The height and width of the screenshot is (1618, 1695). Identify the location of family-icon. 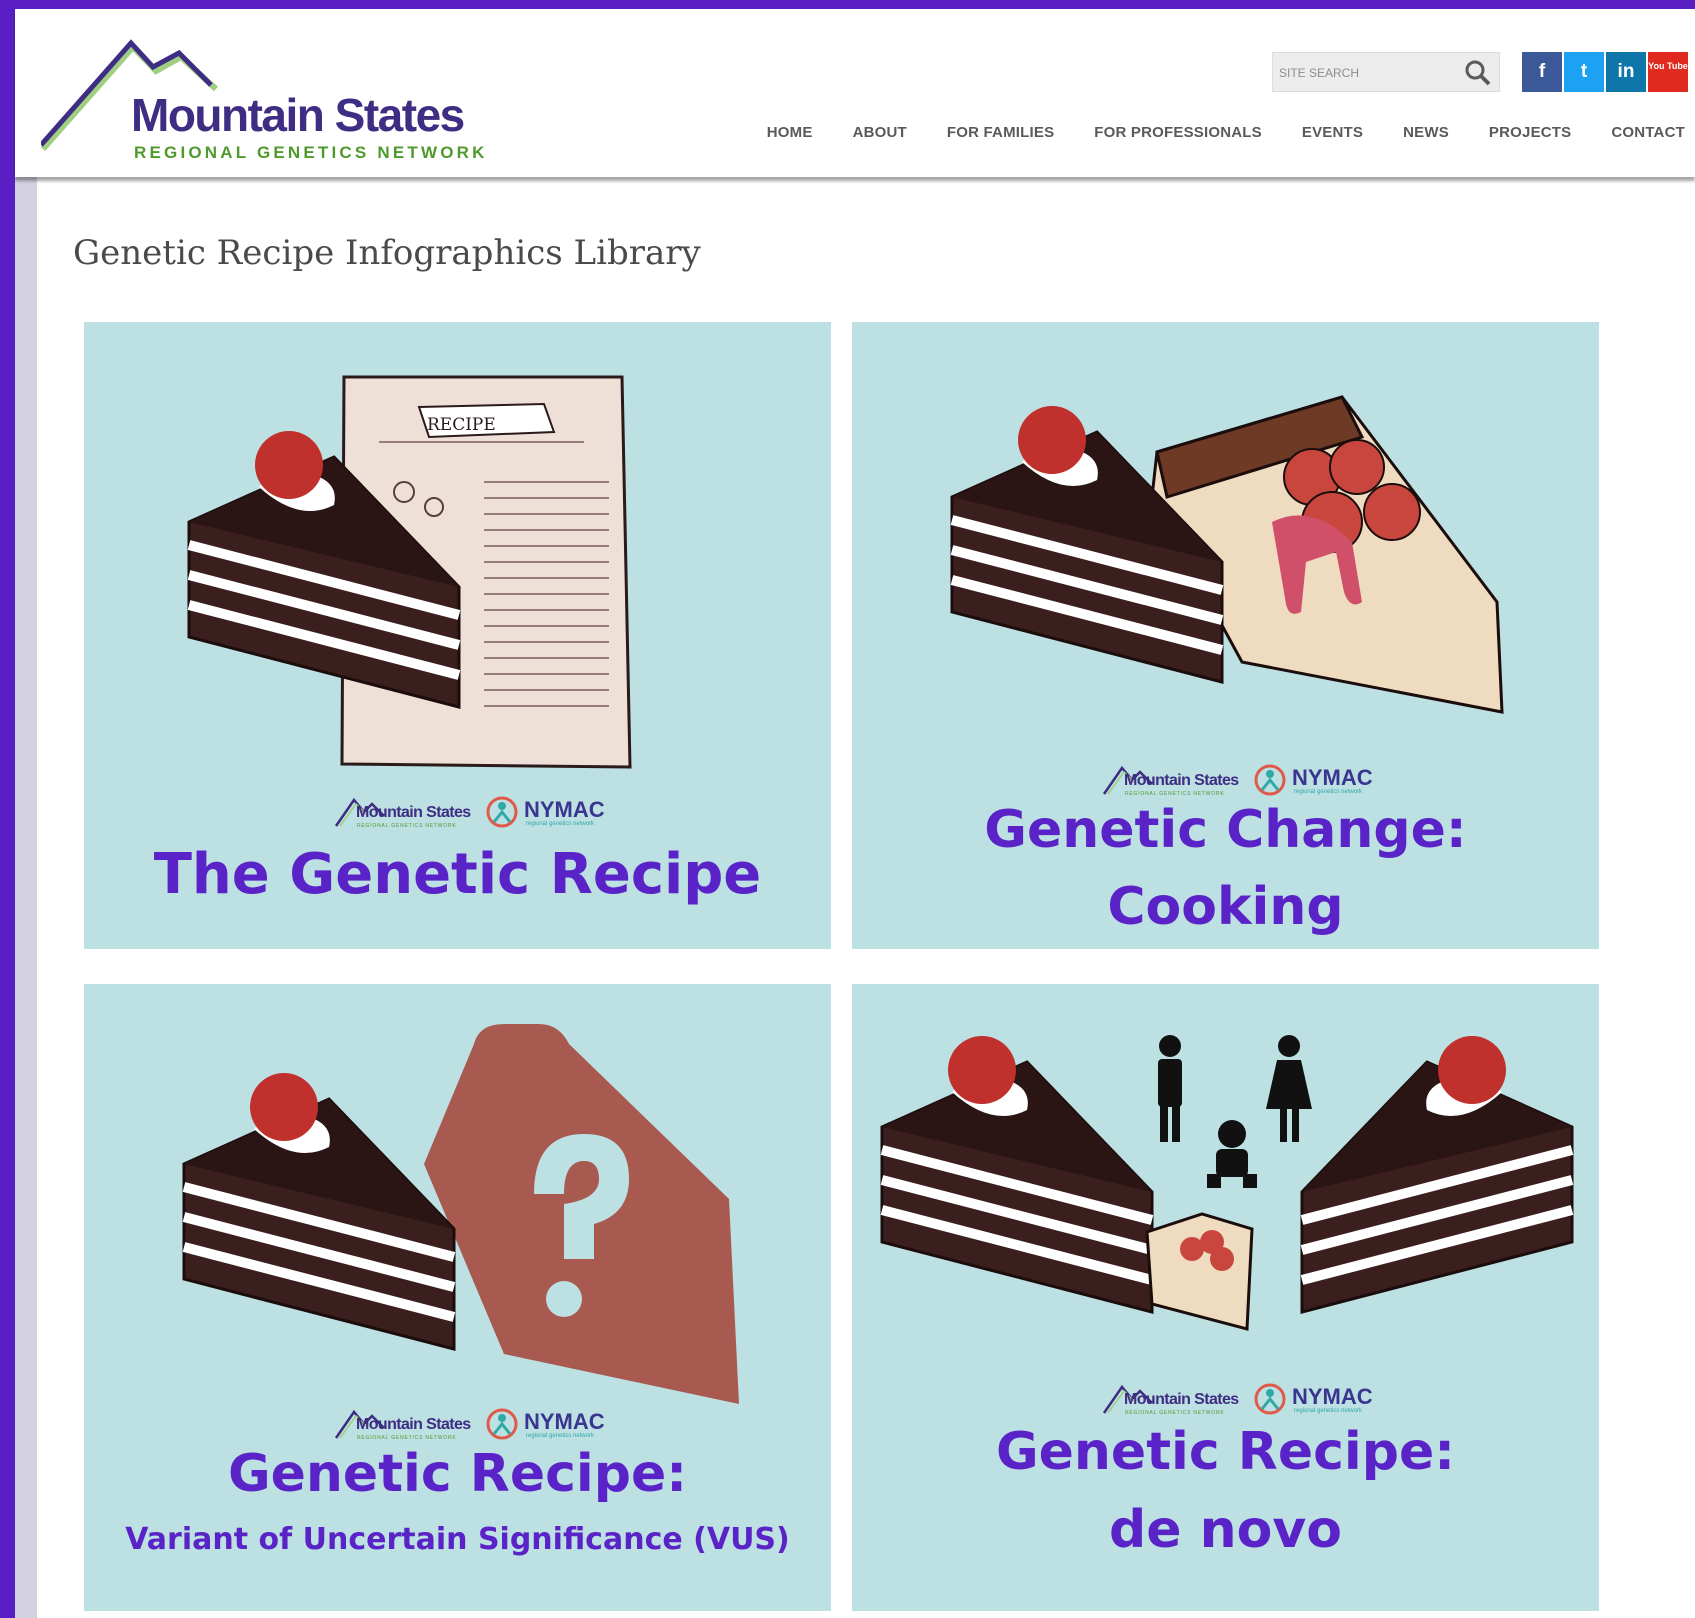
(1235, 1111).